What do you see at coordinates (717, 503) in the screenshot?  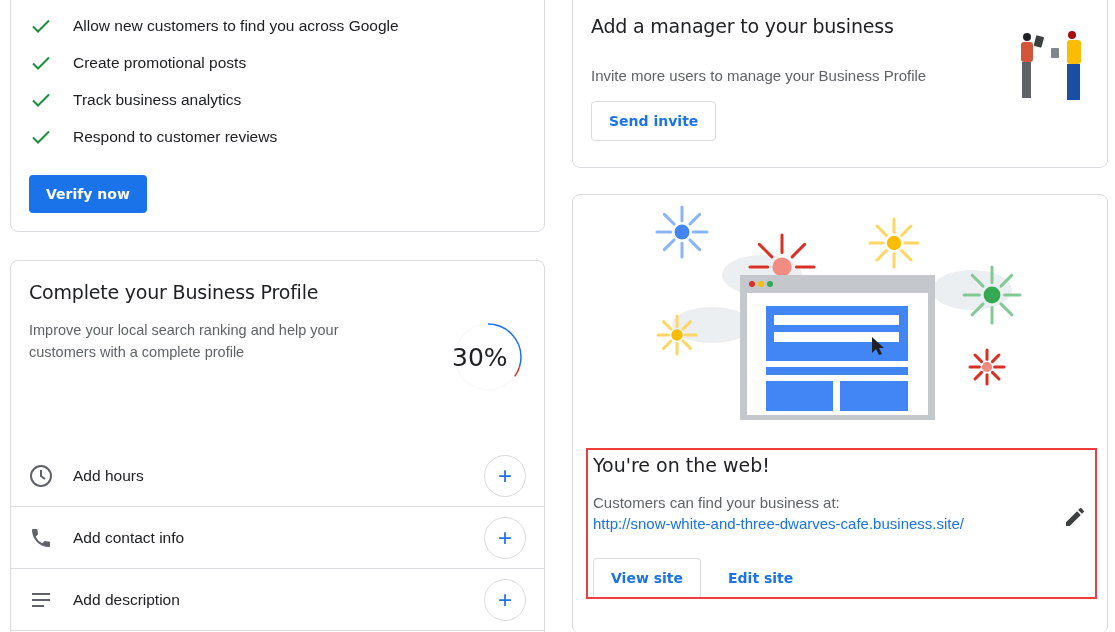 I see `card-description: Customers can find your business at:` at bounding box center [717, 503].